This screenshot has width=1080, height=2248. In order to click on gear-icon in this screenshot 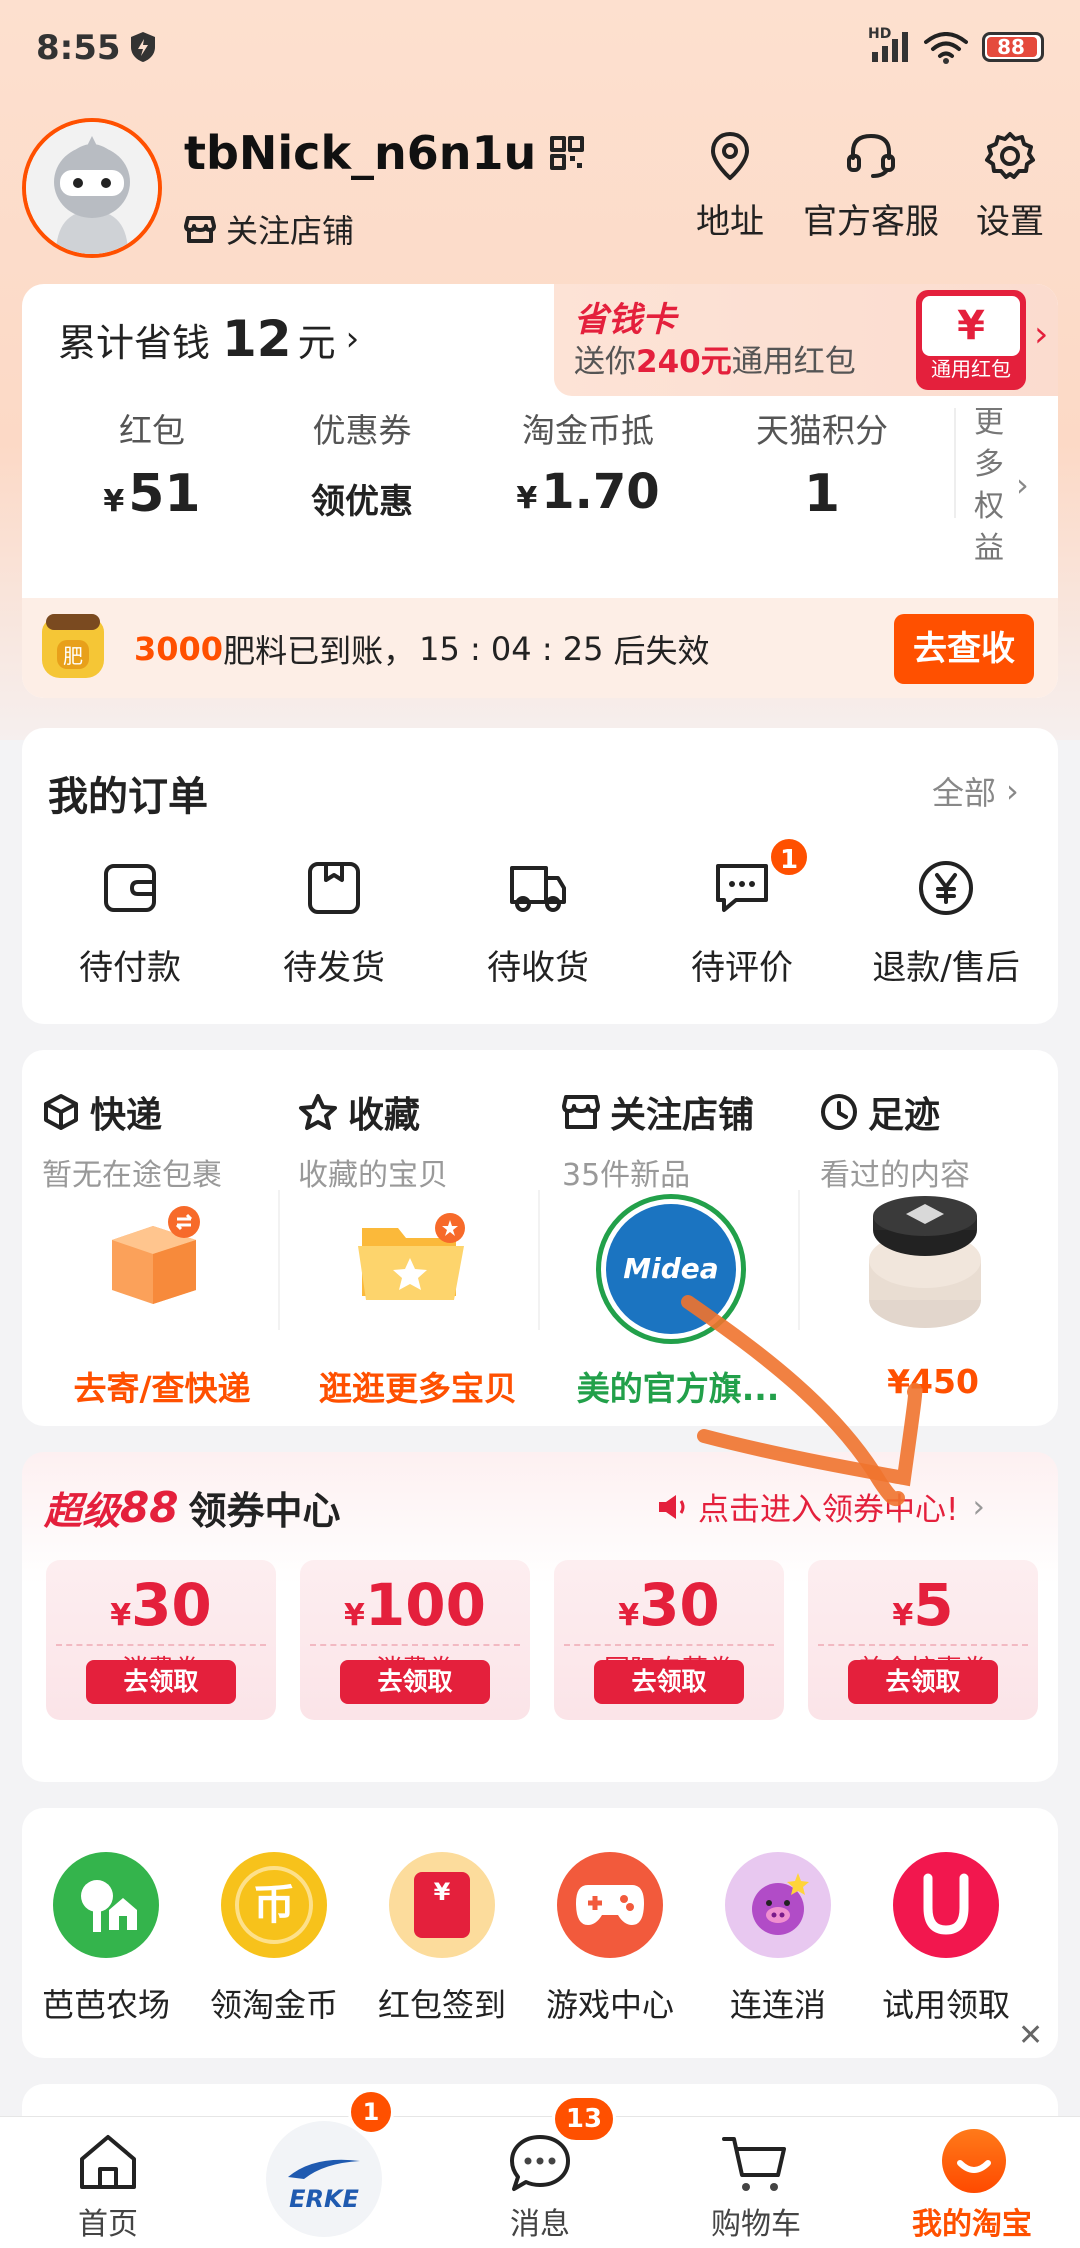, I will do `click(1010, 155)`.